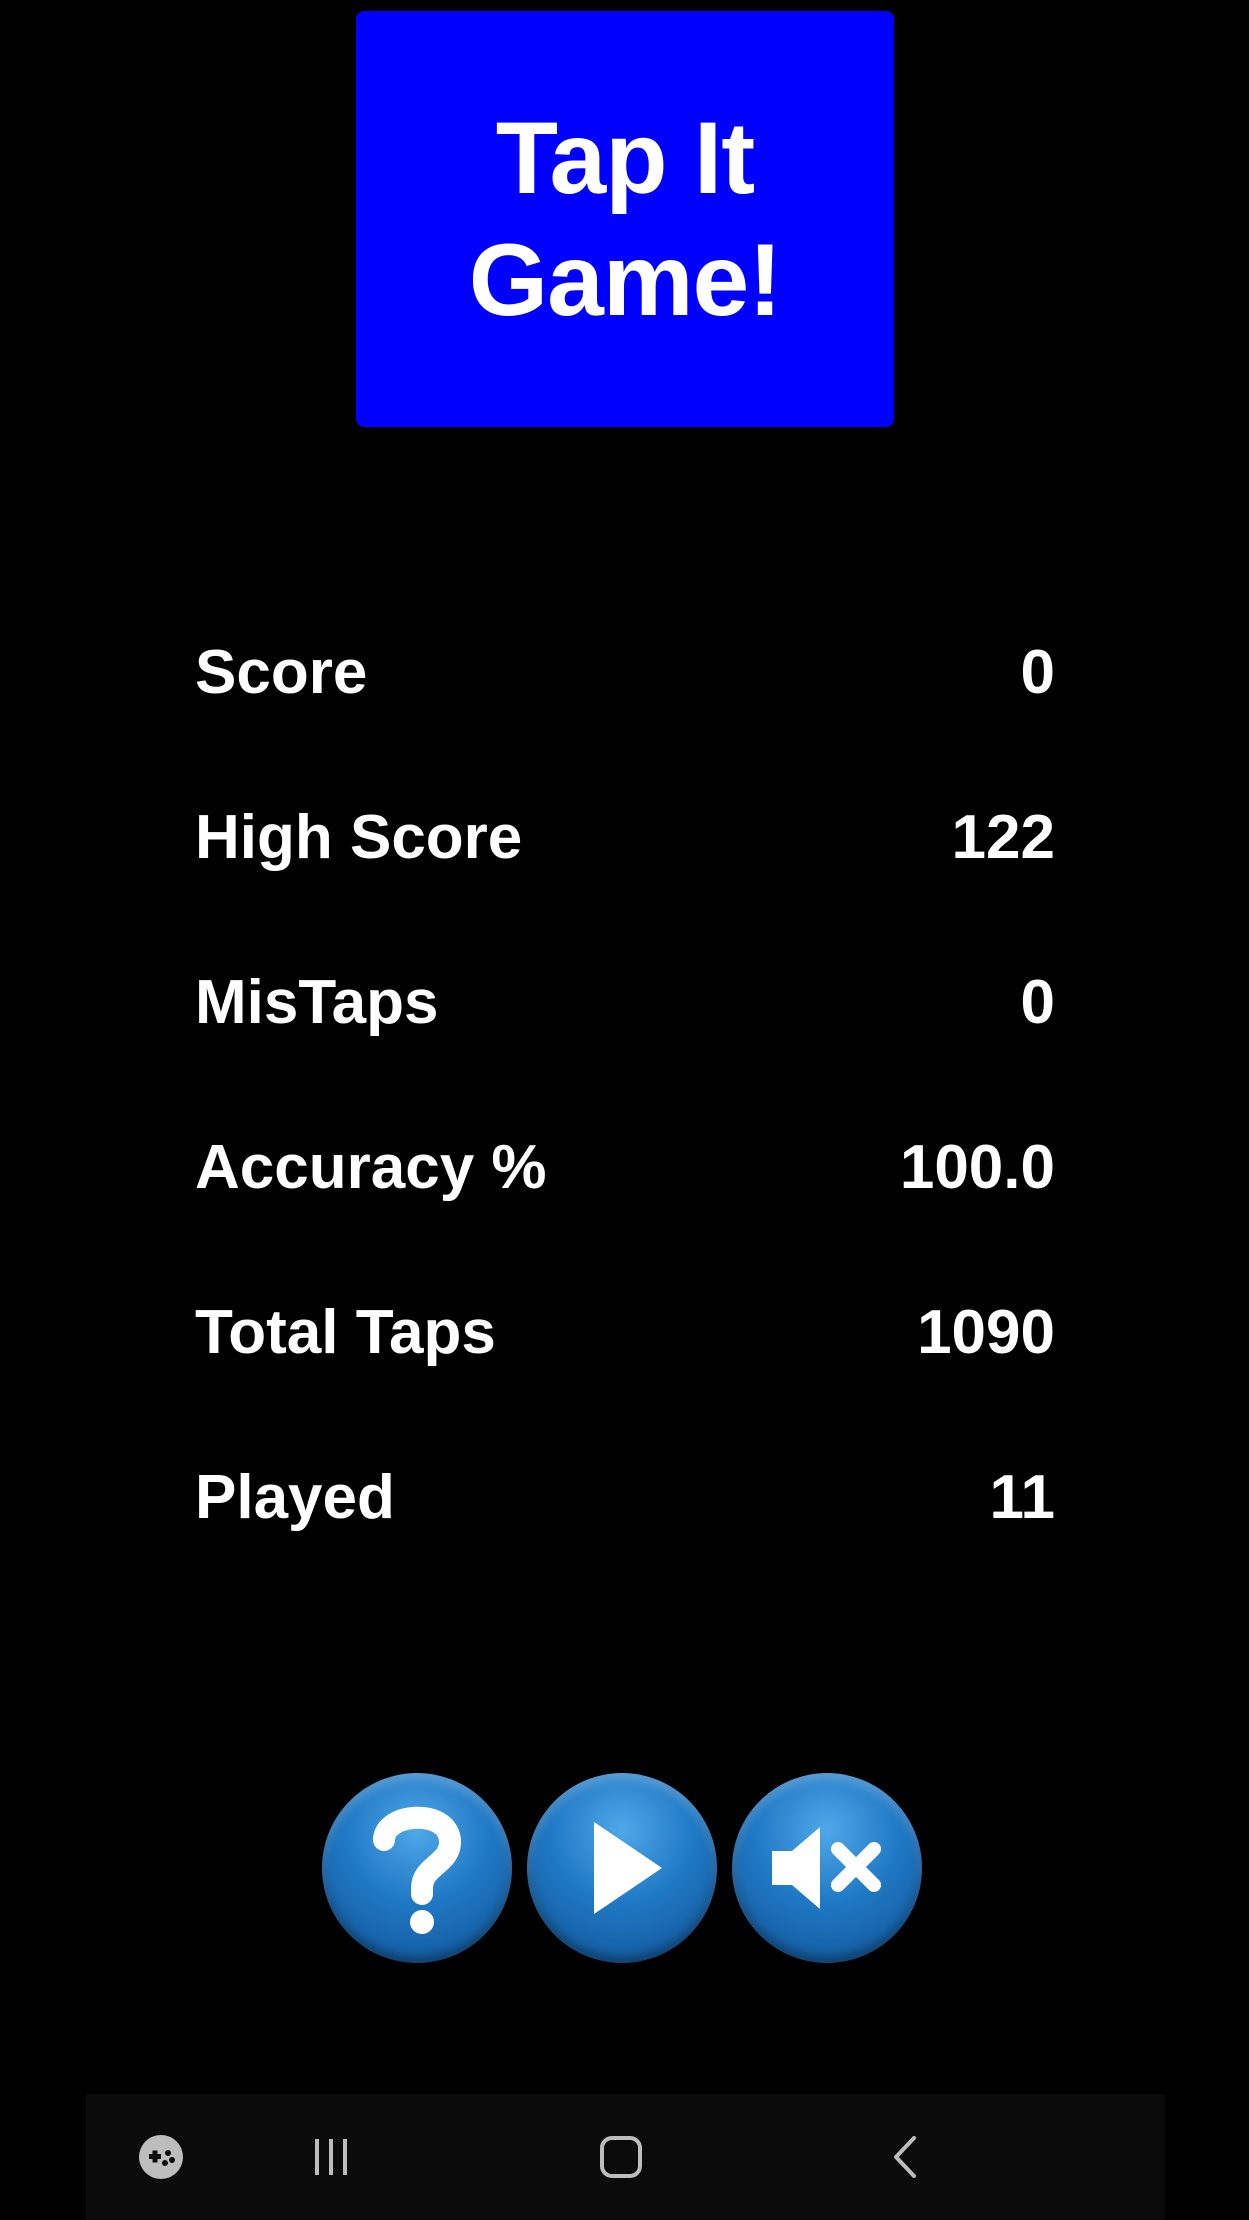 The width and height of the screenshot is (1249, 2220). I want to click on back-icon, so click(905, 2157).